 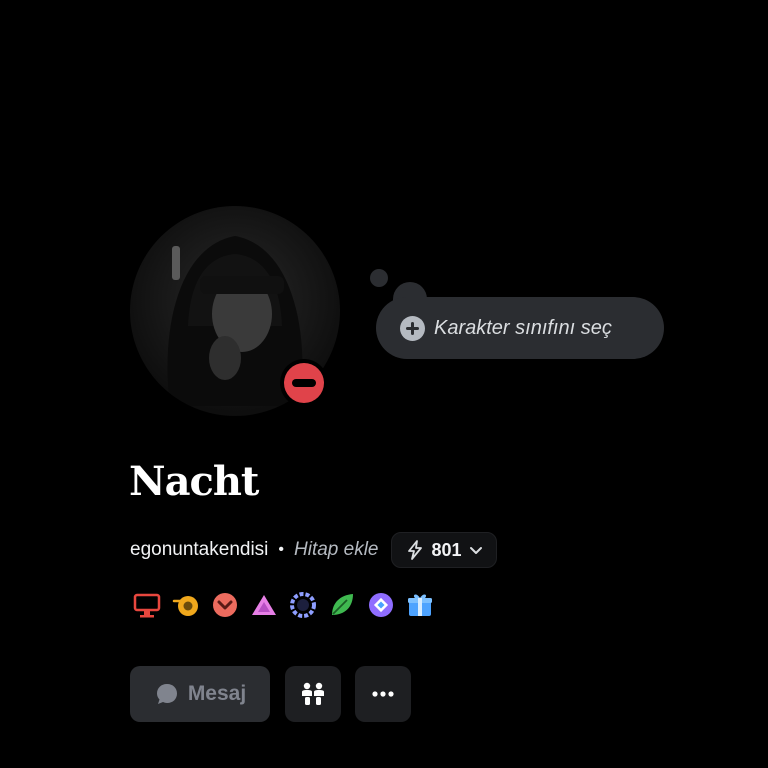 I want to click on more-options-button, so click(x=383, y=694).